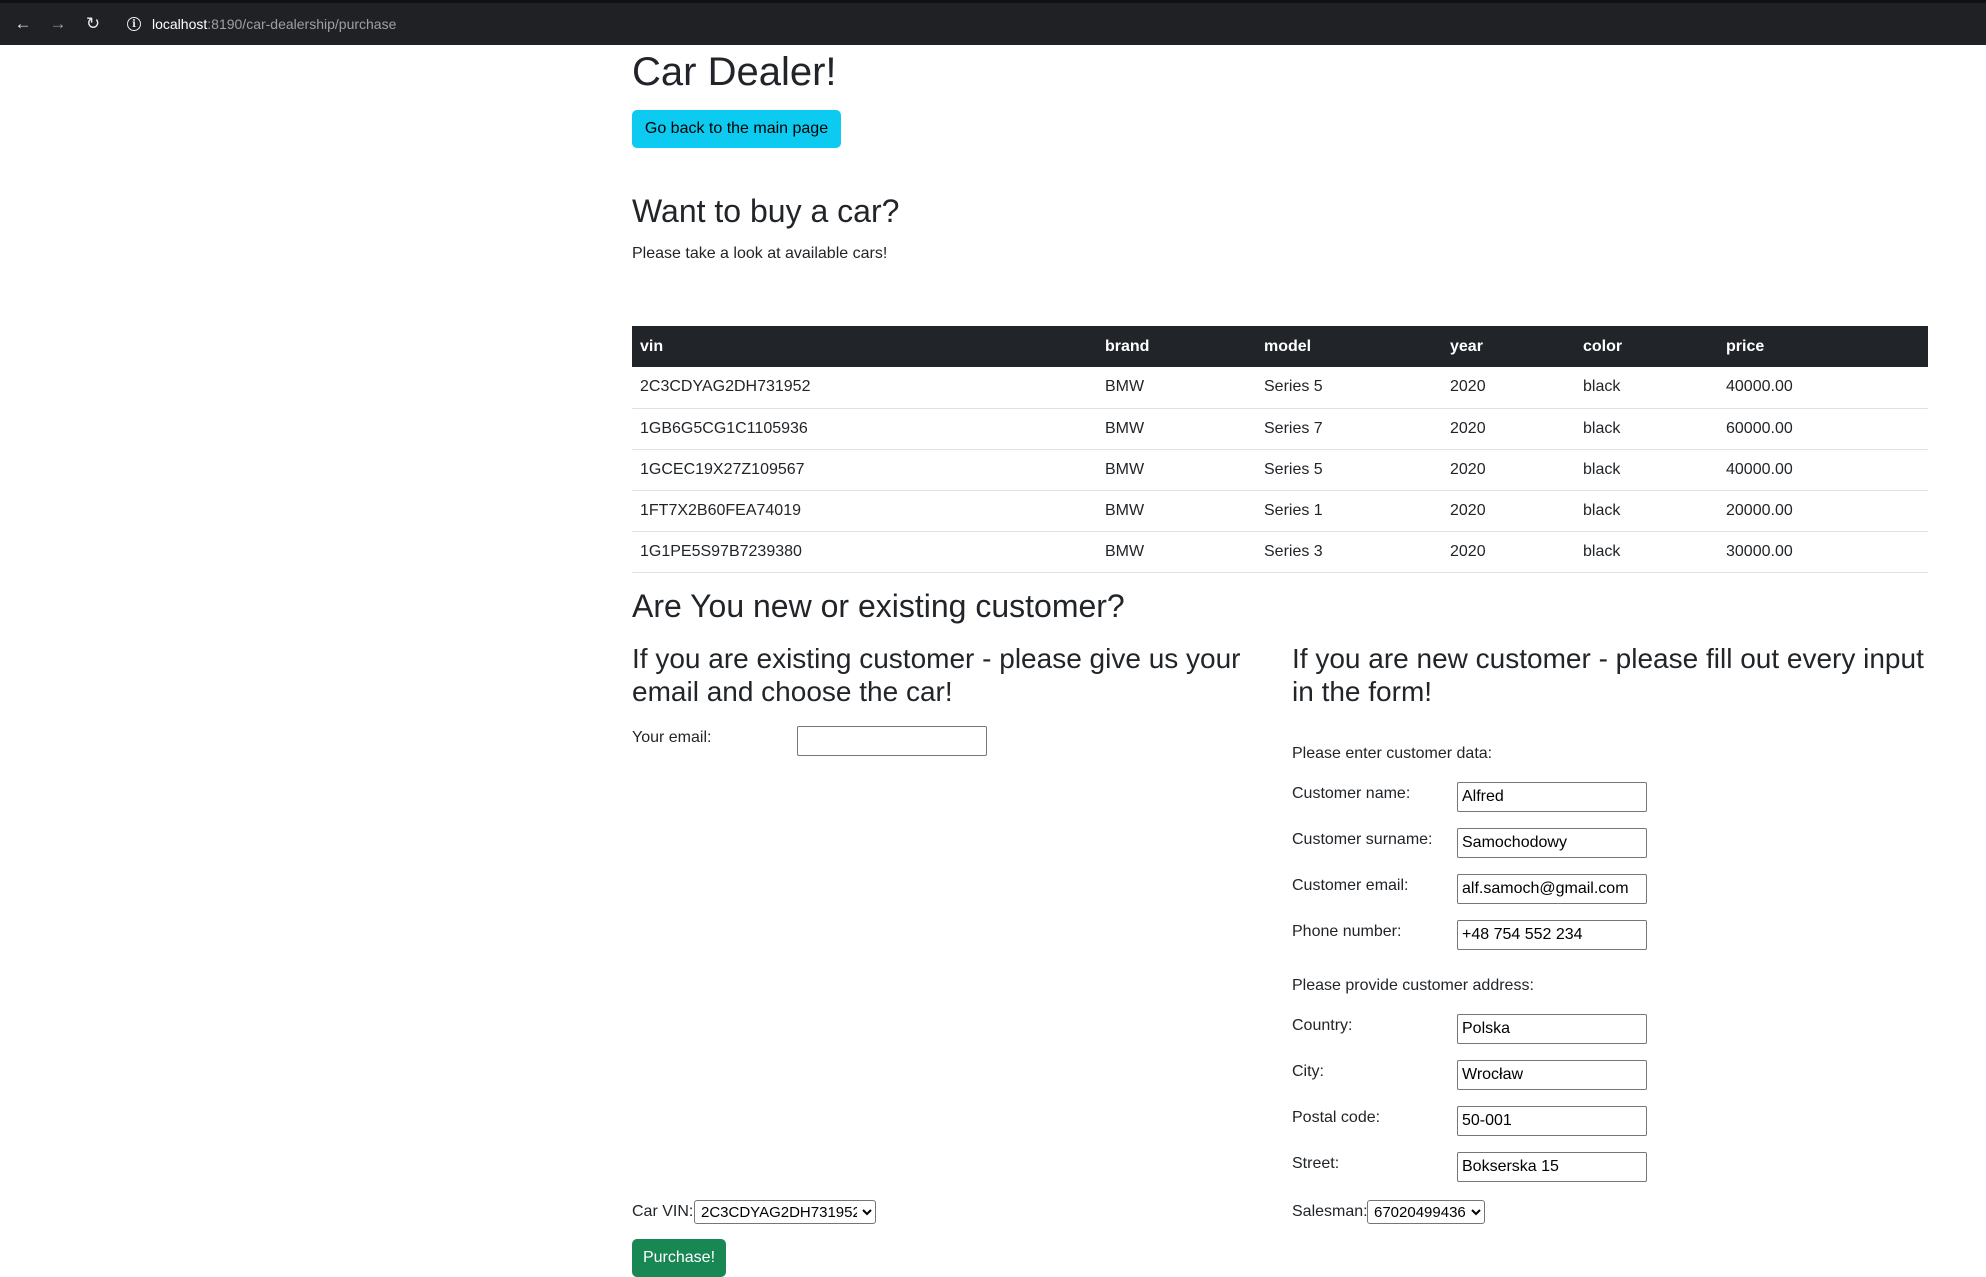 The image size is (1986, 1277). What do you see at coordinates (1646, 346) in the screenshot?
I see `column-header-color: color` at bounding box center [1646, 346].